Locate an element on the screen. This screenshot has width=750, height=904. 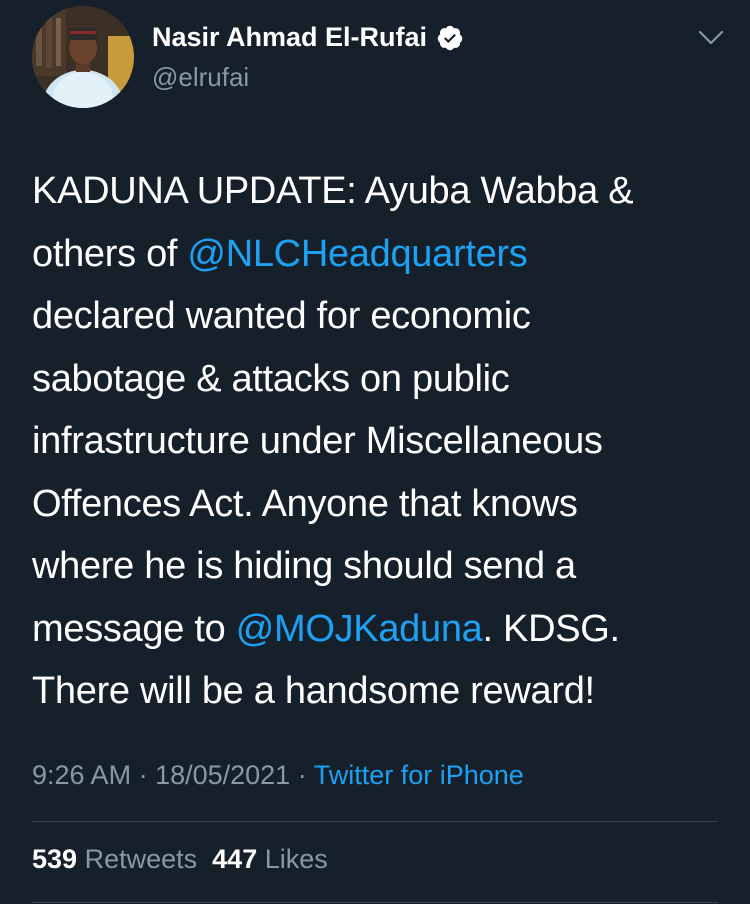
tweet-text-line: others of @NLCHeadquarters is located at coordinates (377, 254).